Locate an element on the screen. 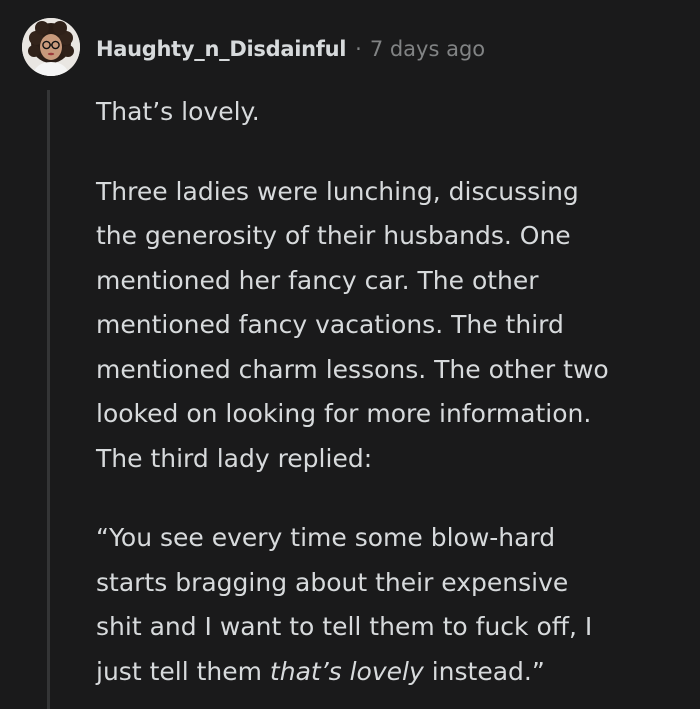 The image size is (700, 709). comment-timestamp: 7 days ago is located at coordinates (427, 49).